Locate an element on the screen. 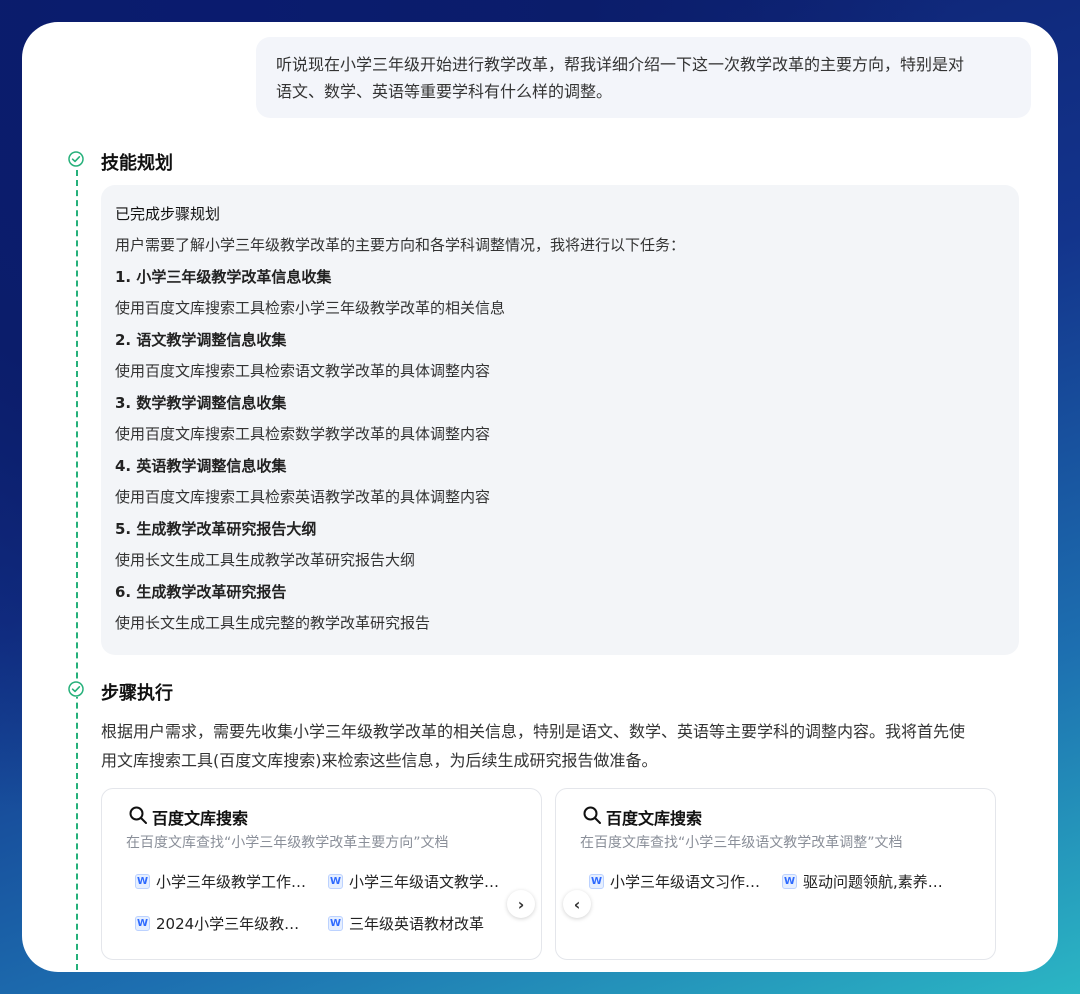 The height and width of the screenshot is (994, 1080). plan-intro: 用户需要了解小学三年级教学改革的主要方向和各学科调整情况，我将进行以下任务： is located at coordinates (400, 245).